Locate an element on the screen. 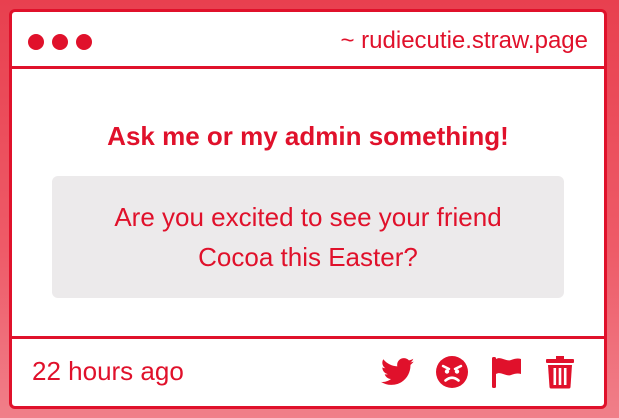  window-dots is located at coordinates (60, 42).